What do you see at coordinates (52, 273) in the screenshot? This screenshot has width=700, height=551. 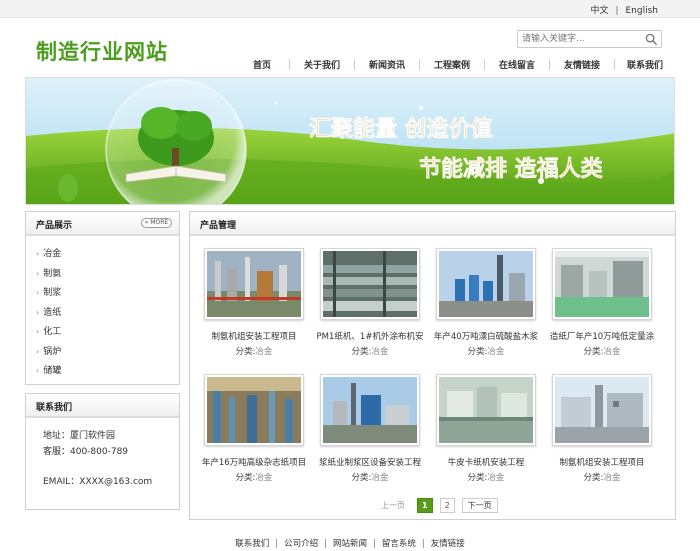 I see `category-label: 制氨` at bounding box center [52, 273].